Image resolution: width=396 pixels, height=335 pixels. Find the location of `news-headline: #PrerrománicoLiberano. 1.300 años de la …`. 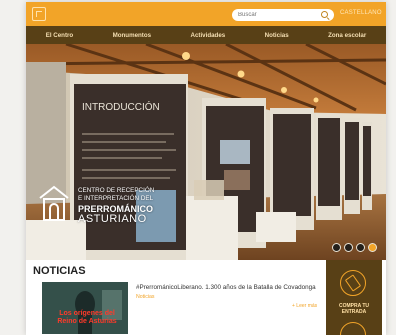

news-headline: #PrerrománicoLiberano. 1.300 años de la … is located at coordinates (229, 287).